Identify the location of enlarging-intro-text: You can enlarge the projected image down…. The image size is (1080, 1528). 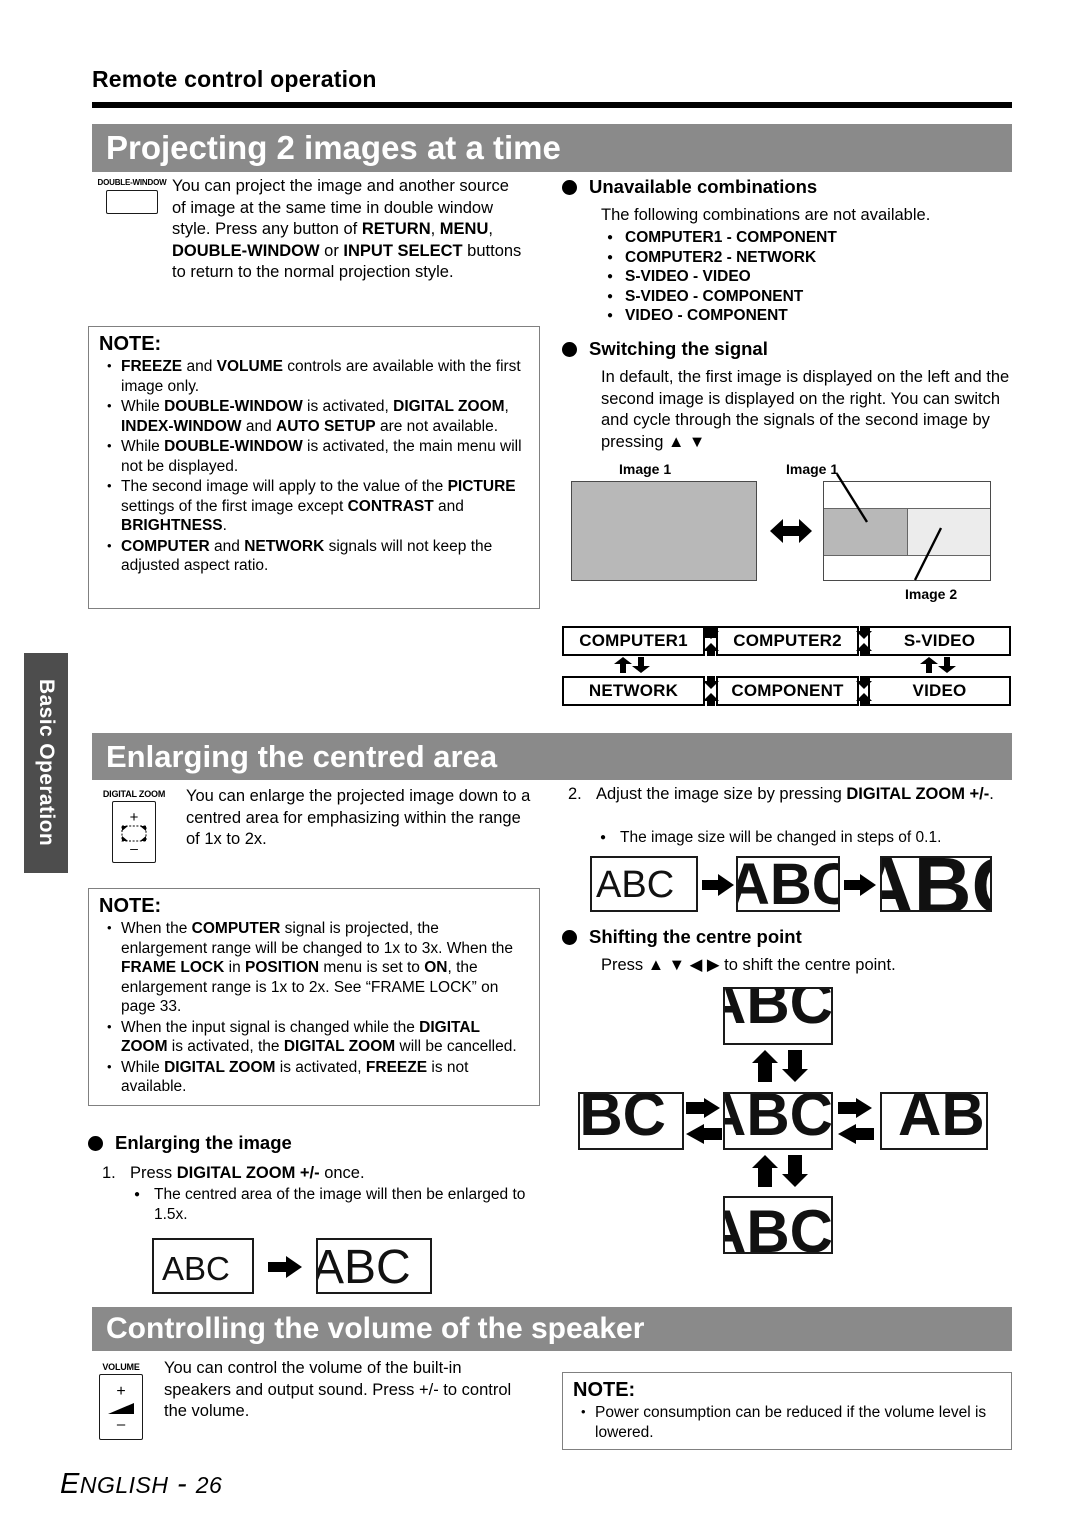
(358, 817).